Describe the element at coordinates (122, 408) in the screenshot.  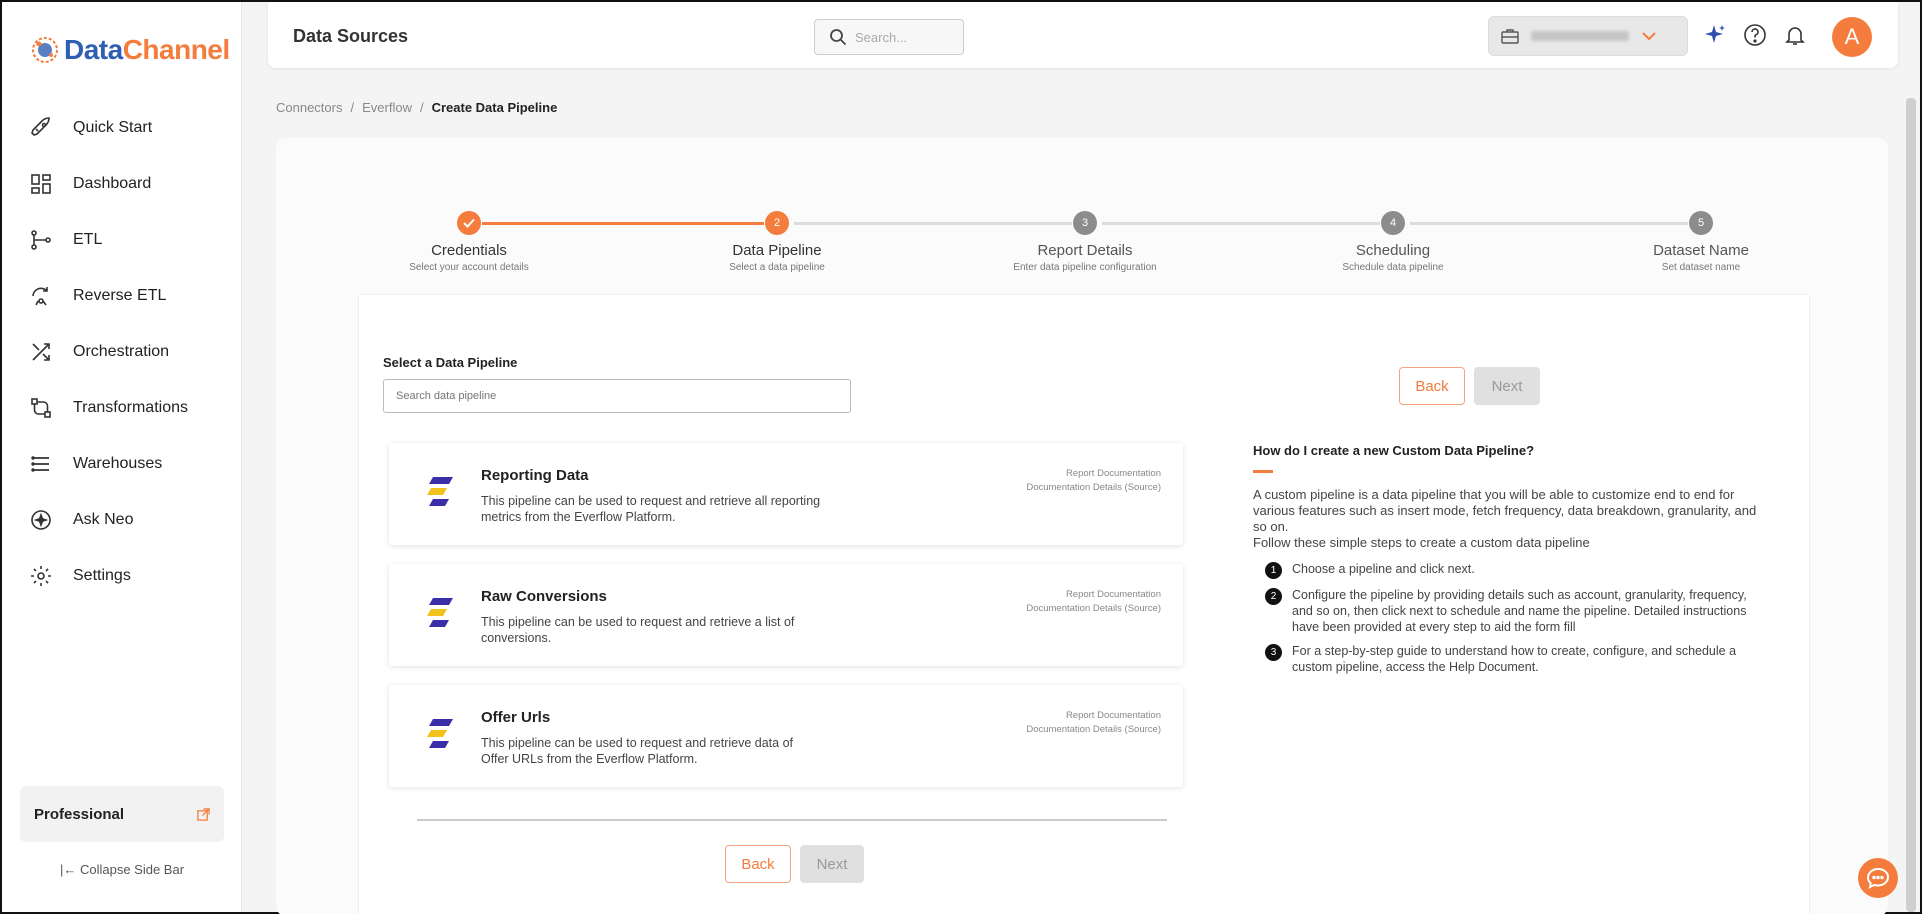
I see `sidebar-item-transformations: Transformations` at that location.